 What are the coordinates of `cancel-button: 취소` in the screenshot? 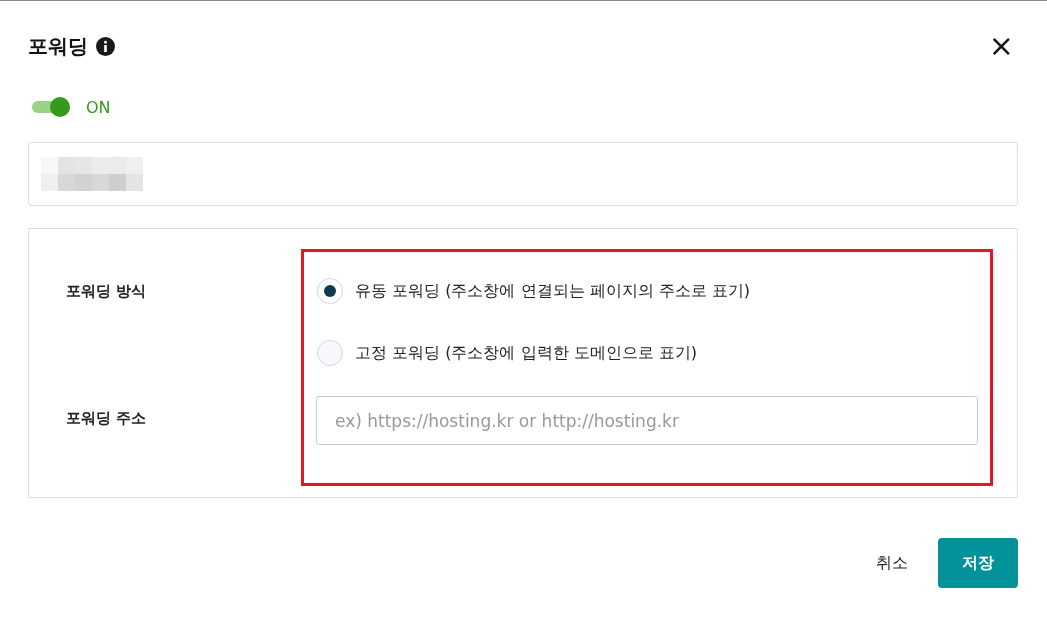 It's located at (892, 563).